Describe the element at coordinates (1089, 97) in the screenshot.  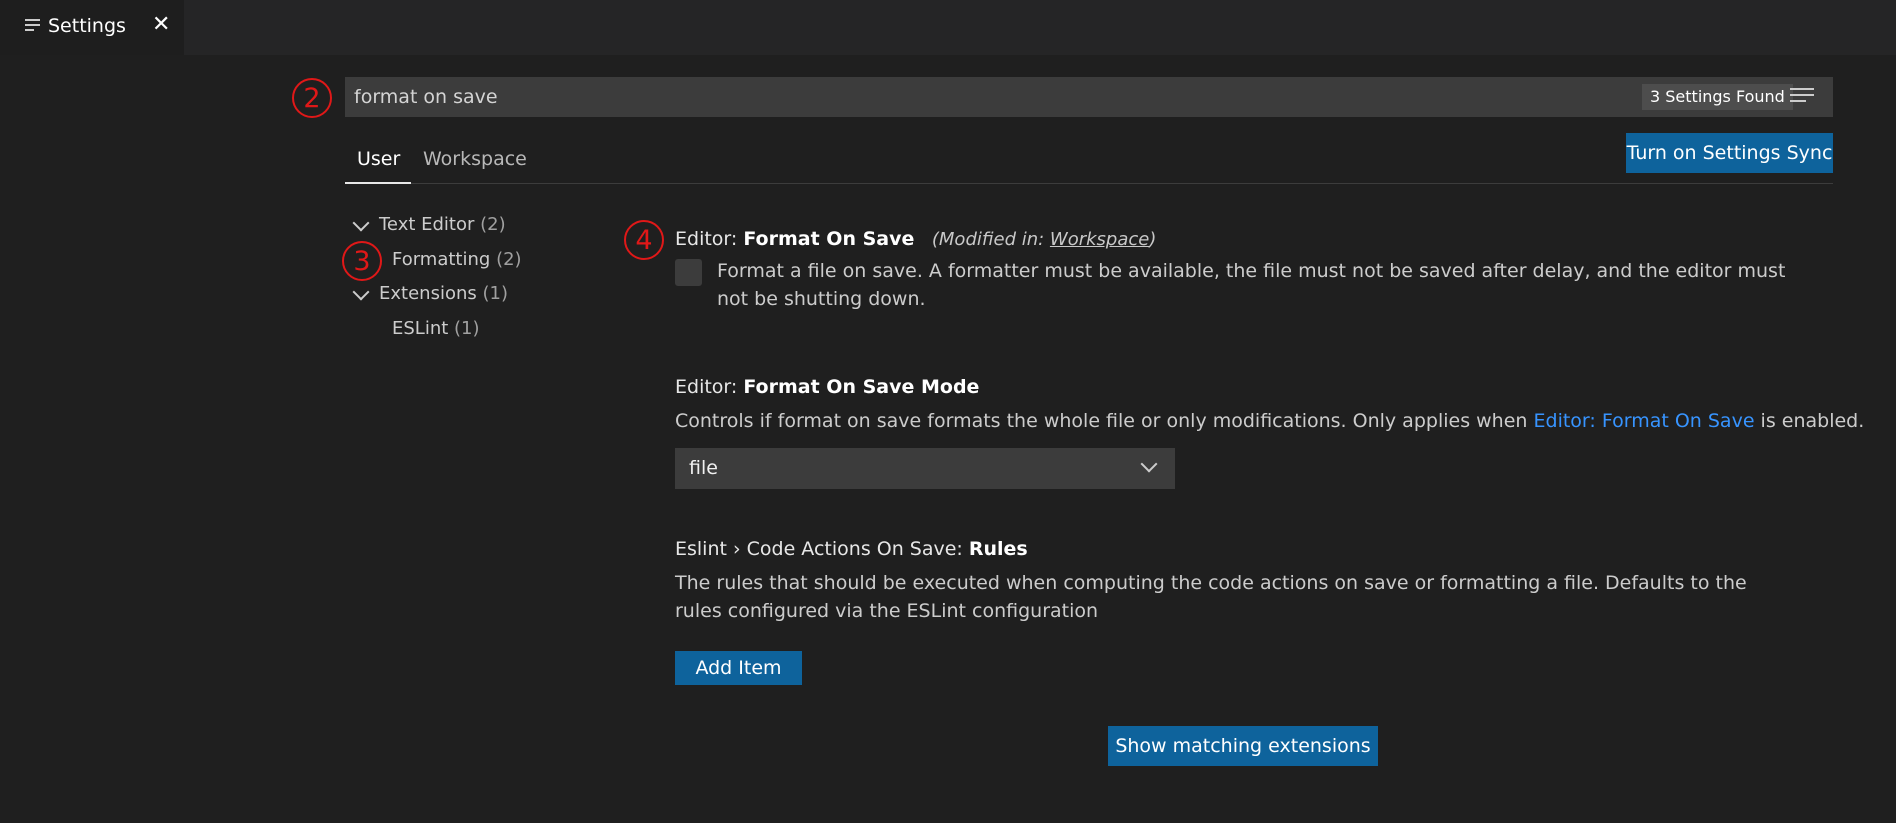
I see `settings-search-input: format on save 3 Settings Found` at that location.